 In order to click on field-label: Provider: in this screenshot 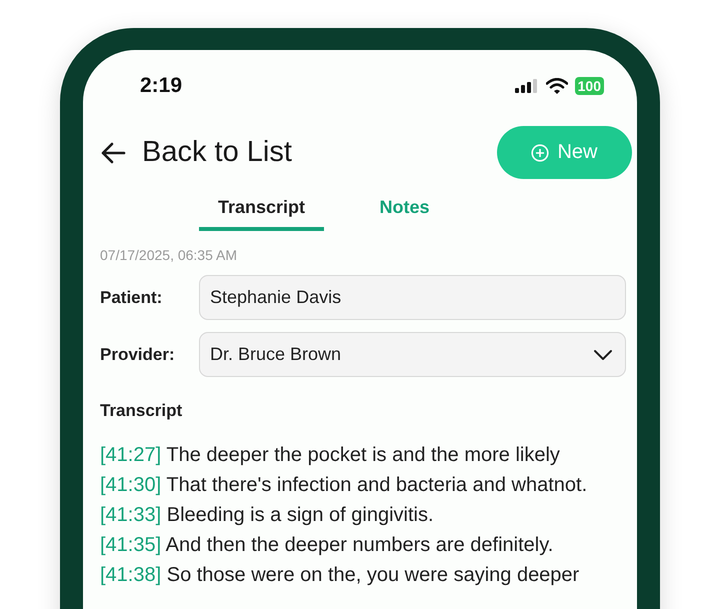, I will do `click(138, 354)`.